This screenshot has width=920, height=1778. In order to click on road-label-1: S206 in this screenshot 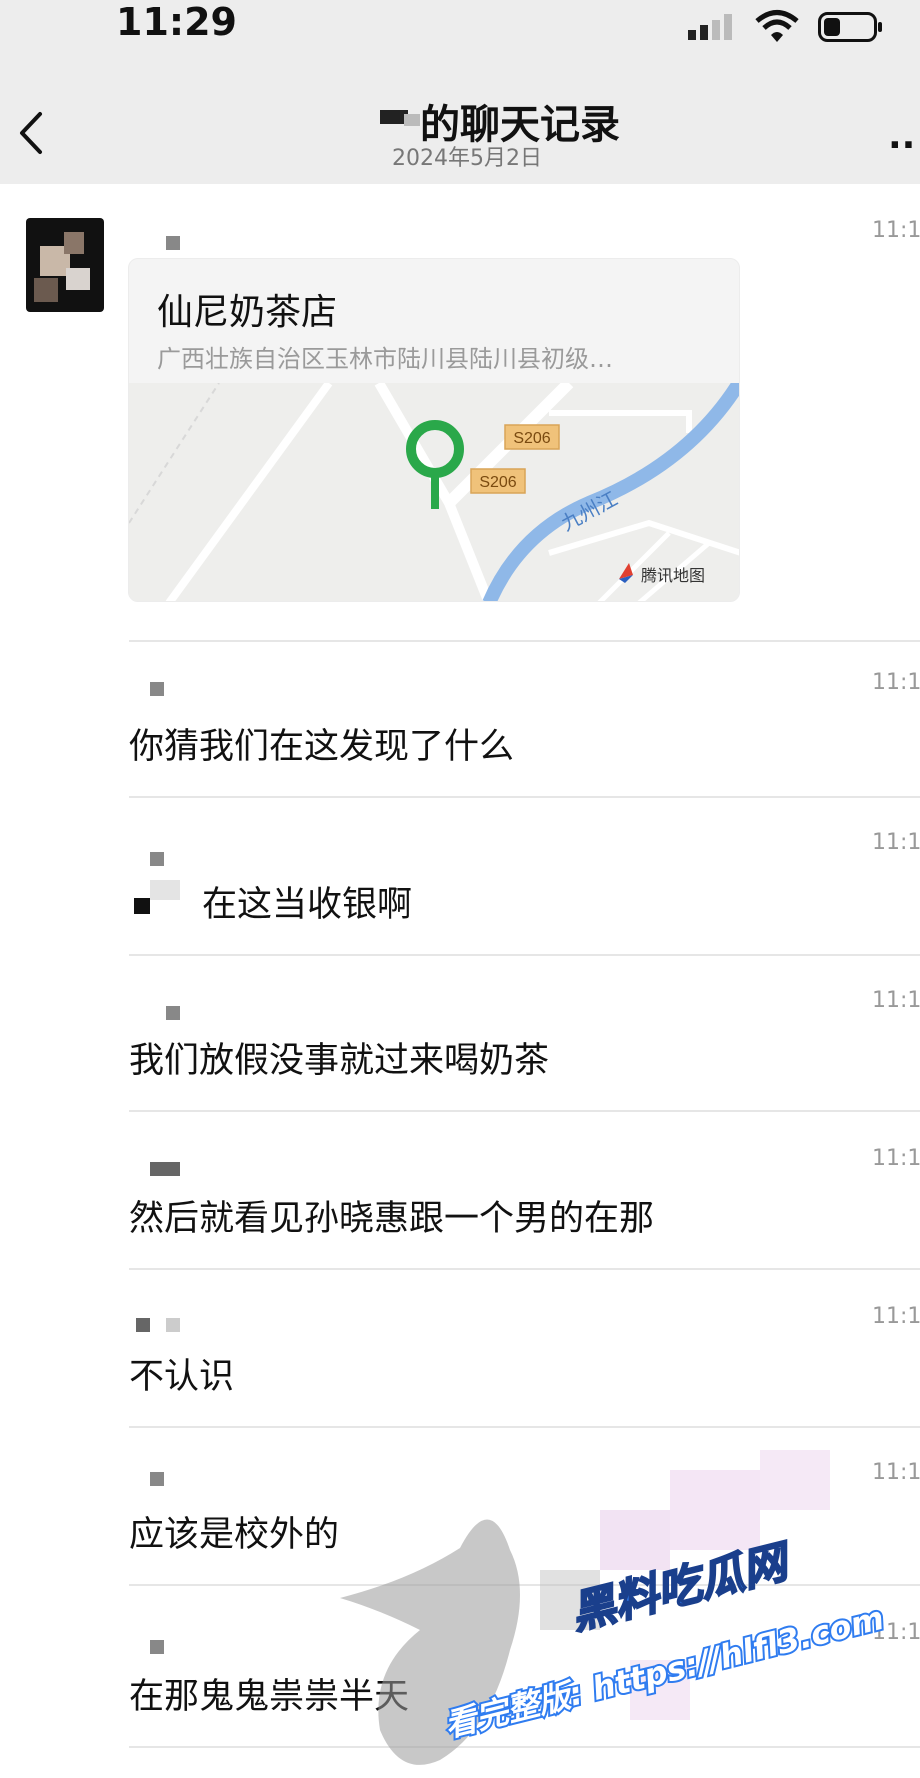, I will do `click(531, 438)`.